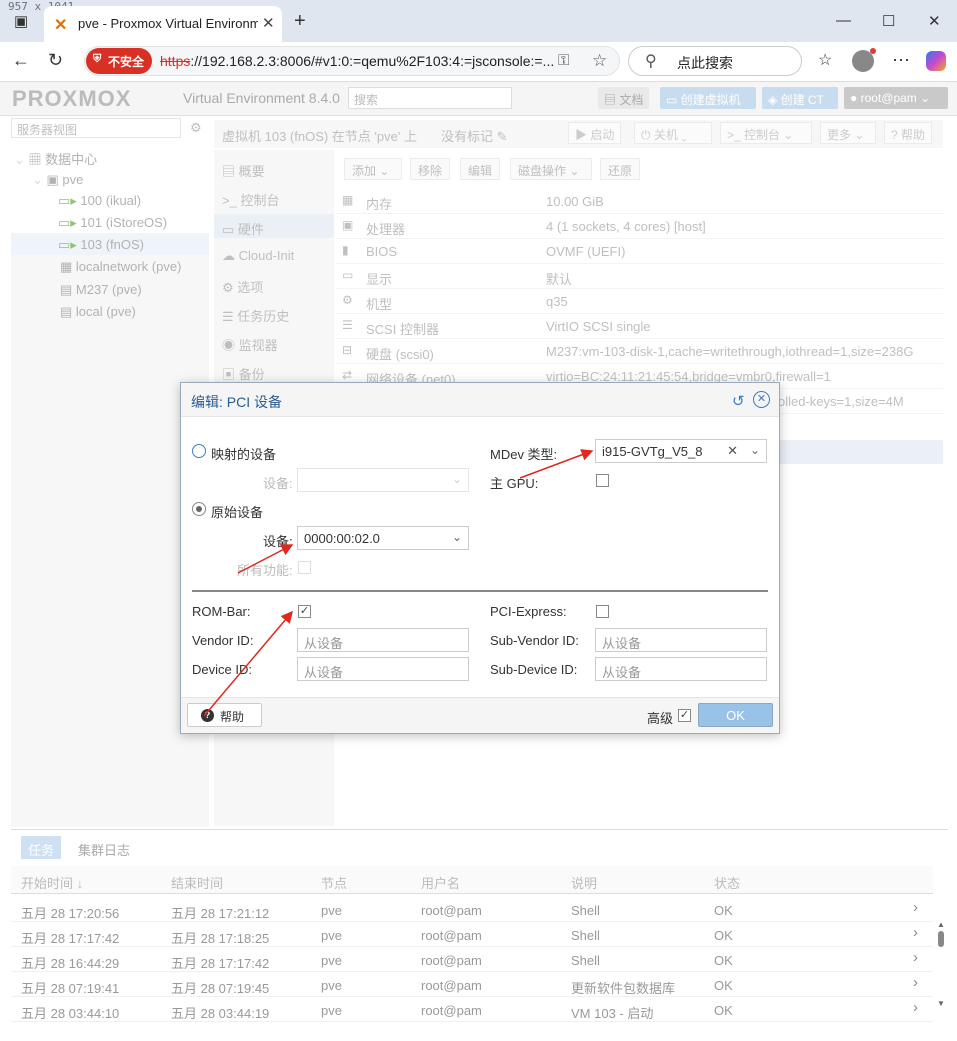 Image resolution: width=957 pixels, height=1041 pixels. I want to click on cell: 五月 28 17:21:12, so click(220, 913).